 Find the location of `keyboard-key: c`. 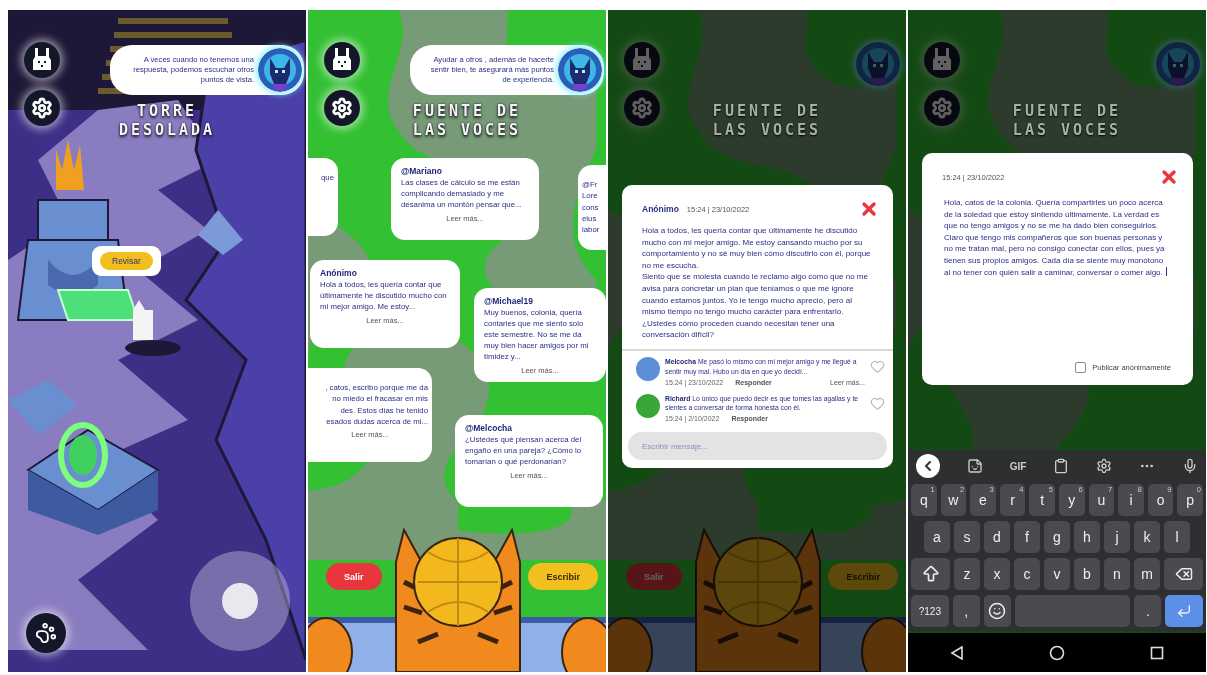

keyboard-key: c is located at coordinates (1027, 574).